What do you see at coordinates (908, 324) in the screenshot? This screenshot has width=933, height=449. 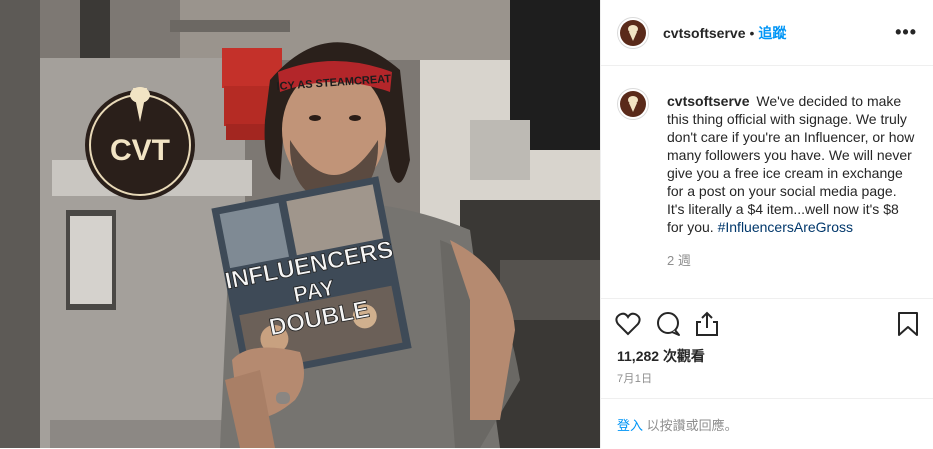 I see `bookmark-icon` at bounding box center [908, 324].